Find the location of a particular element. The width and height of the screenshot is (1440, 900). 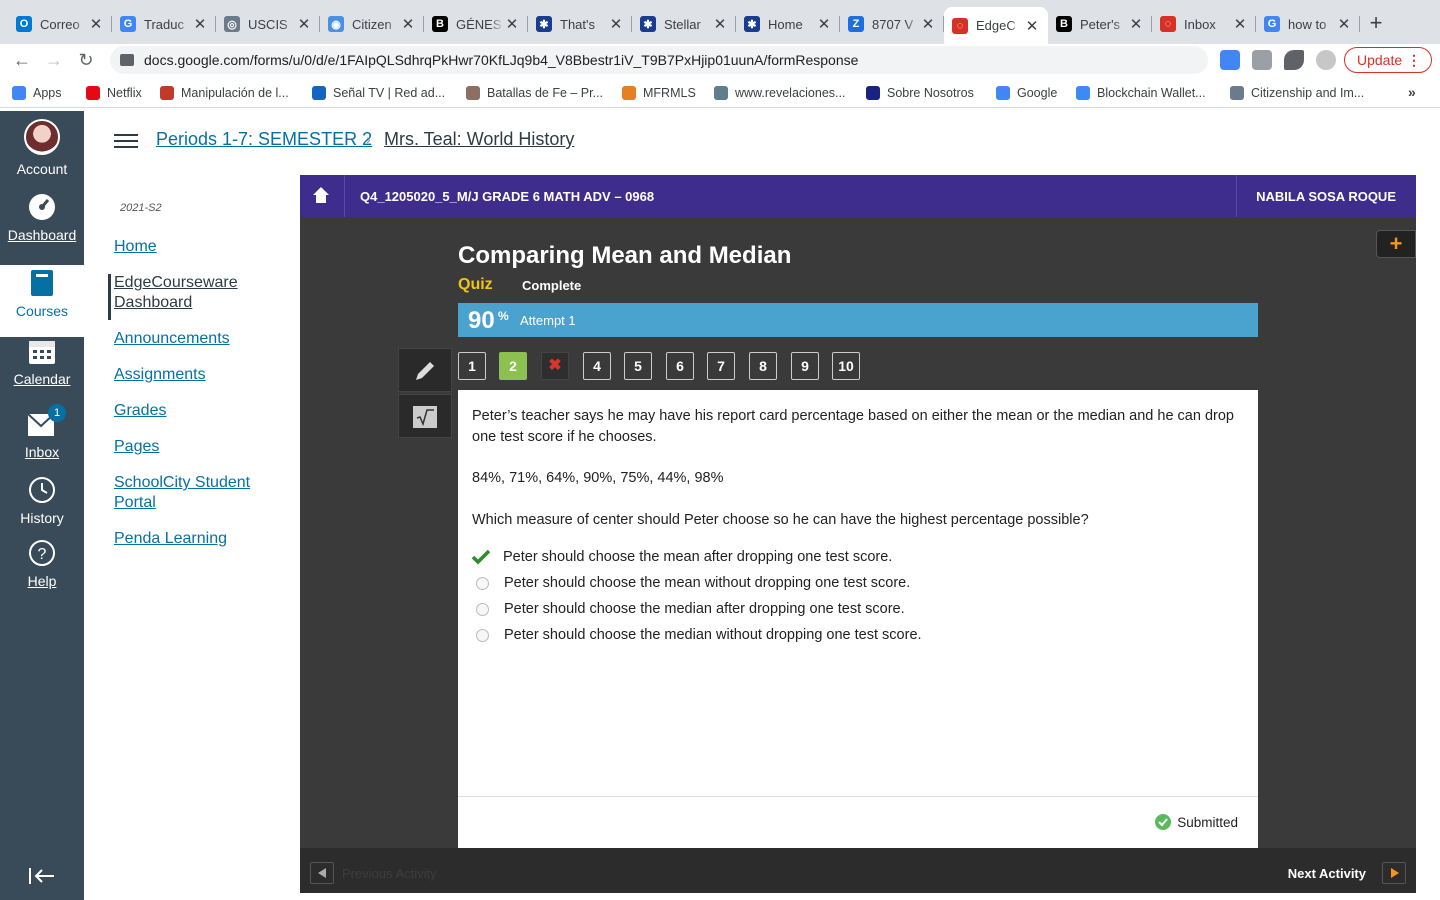

browser-tab: ◌ Inbox ✕ is located at coordinates (1204, 24).